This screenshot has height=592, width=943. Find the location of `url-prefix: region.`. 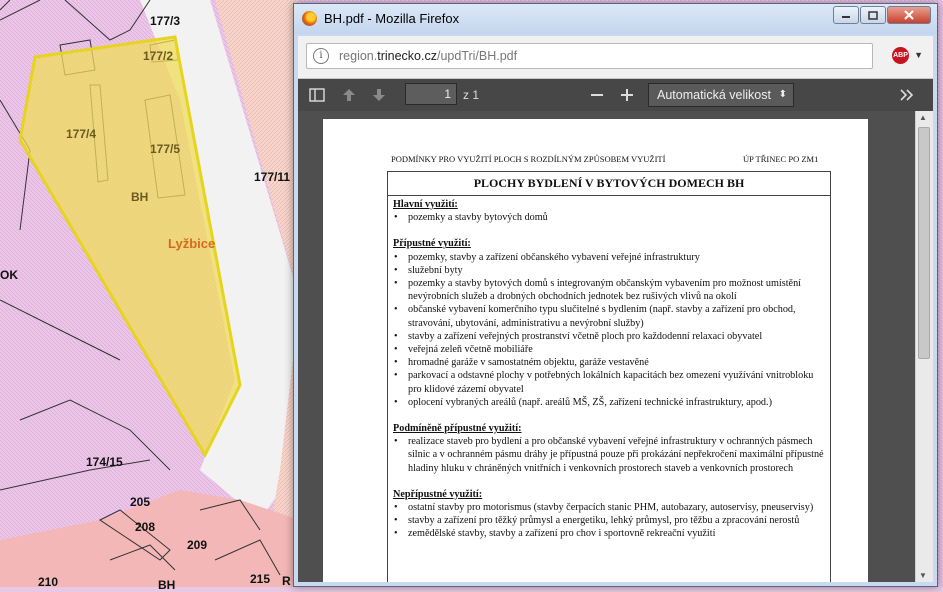

url-prefix: region. is located at coordinates (358, 56).